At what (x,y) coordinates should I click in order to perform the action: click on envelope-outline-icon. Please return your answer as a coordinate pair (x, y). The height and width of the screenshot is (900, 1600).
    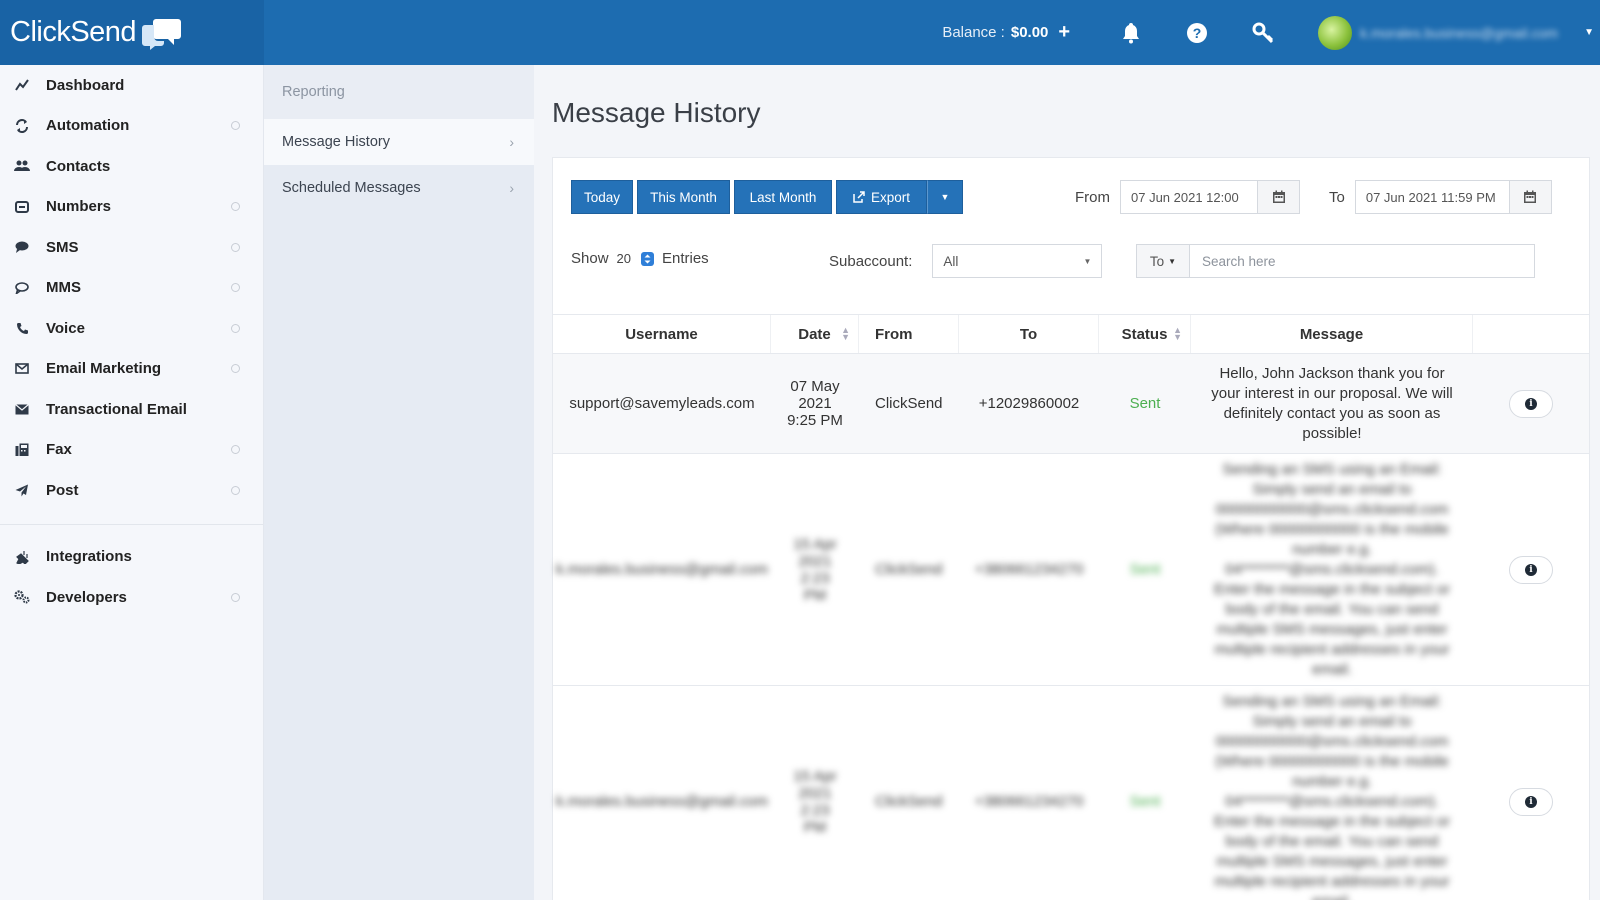
    Looking at the image, I should click on (22, 369).